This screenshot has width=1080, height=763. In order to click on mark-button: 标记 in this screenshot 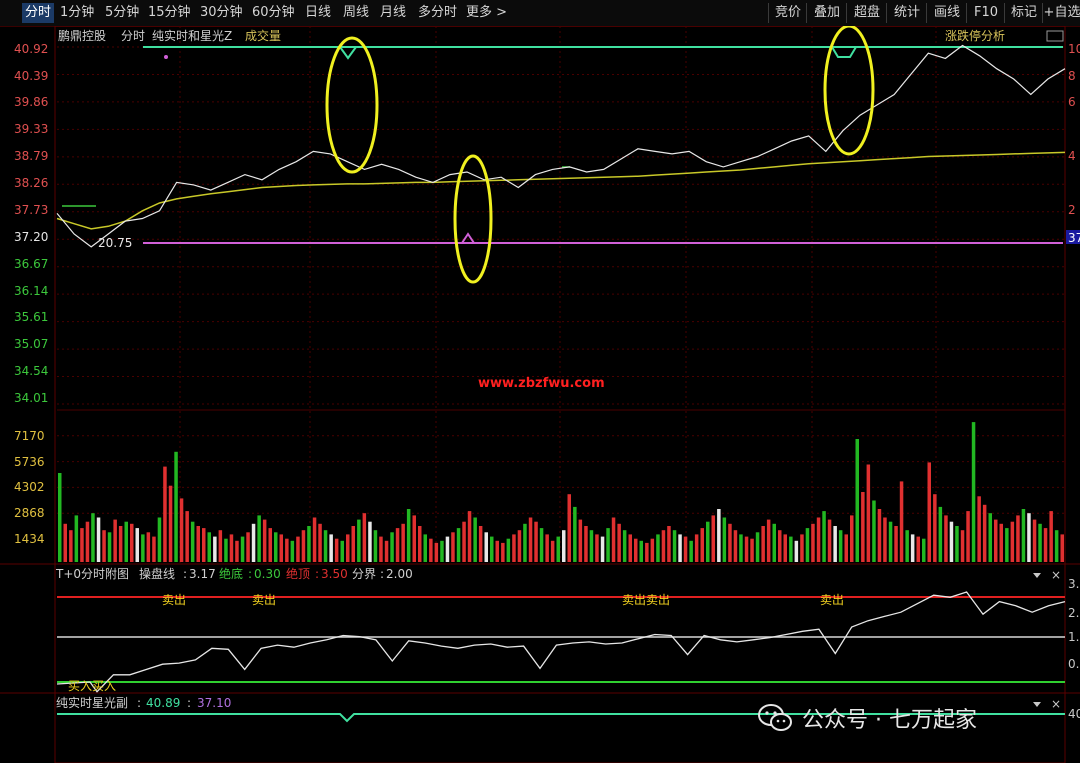, I will do `click(1023, 13)`.